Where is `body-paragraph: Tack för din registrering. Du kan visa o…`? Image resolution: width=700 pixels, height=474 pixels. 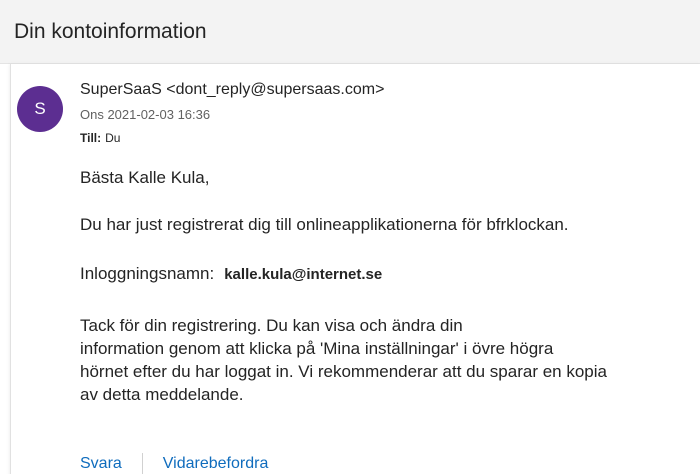
body-paragraph: Tack för din registrering. Du kan visa o… is located at coordinates (343, 360).